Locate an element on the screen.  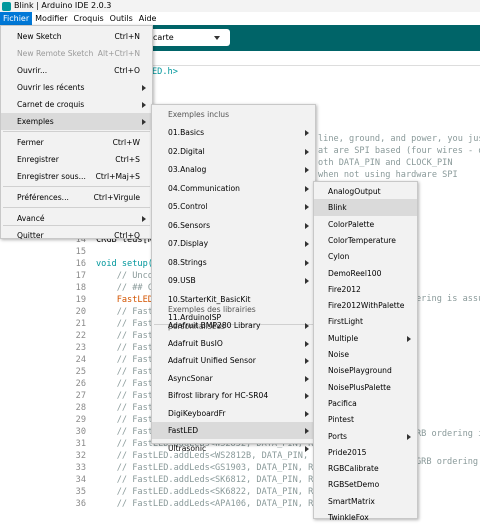
fastled-example-item: Blink is located at coordinates (365, 208).